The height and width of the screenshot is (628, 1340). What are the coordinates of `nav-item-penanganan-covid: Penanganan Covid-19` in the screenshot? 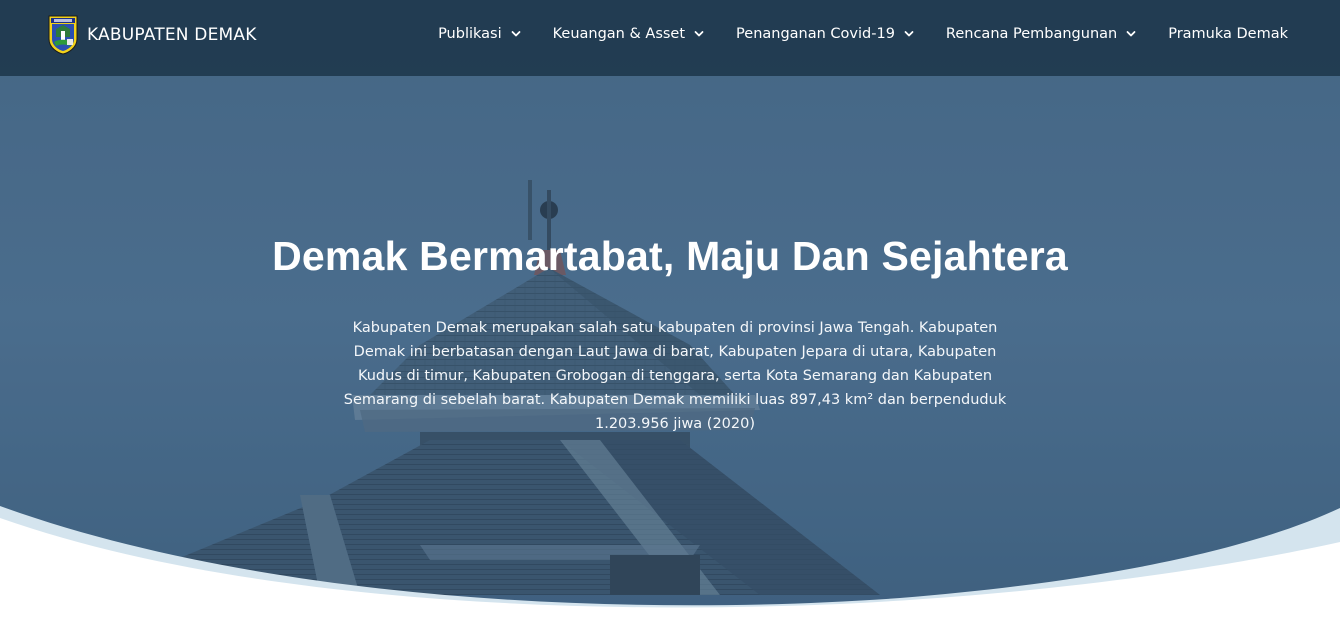 It's located at (825, 34).